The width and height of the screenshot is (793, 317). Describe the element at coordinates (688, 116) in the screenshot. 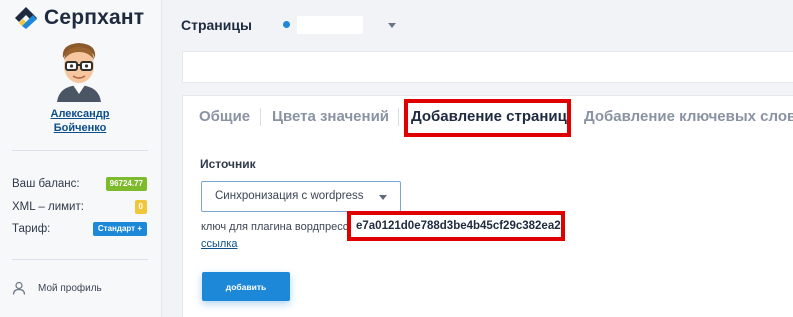

I see `tab-add-keywords: Добавление ключевых слов` at that location.